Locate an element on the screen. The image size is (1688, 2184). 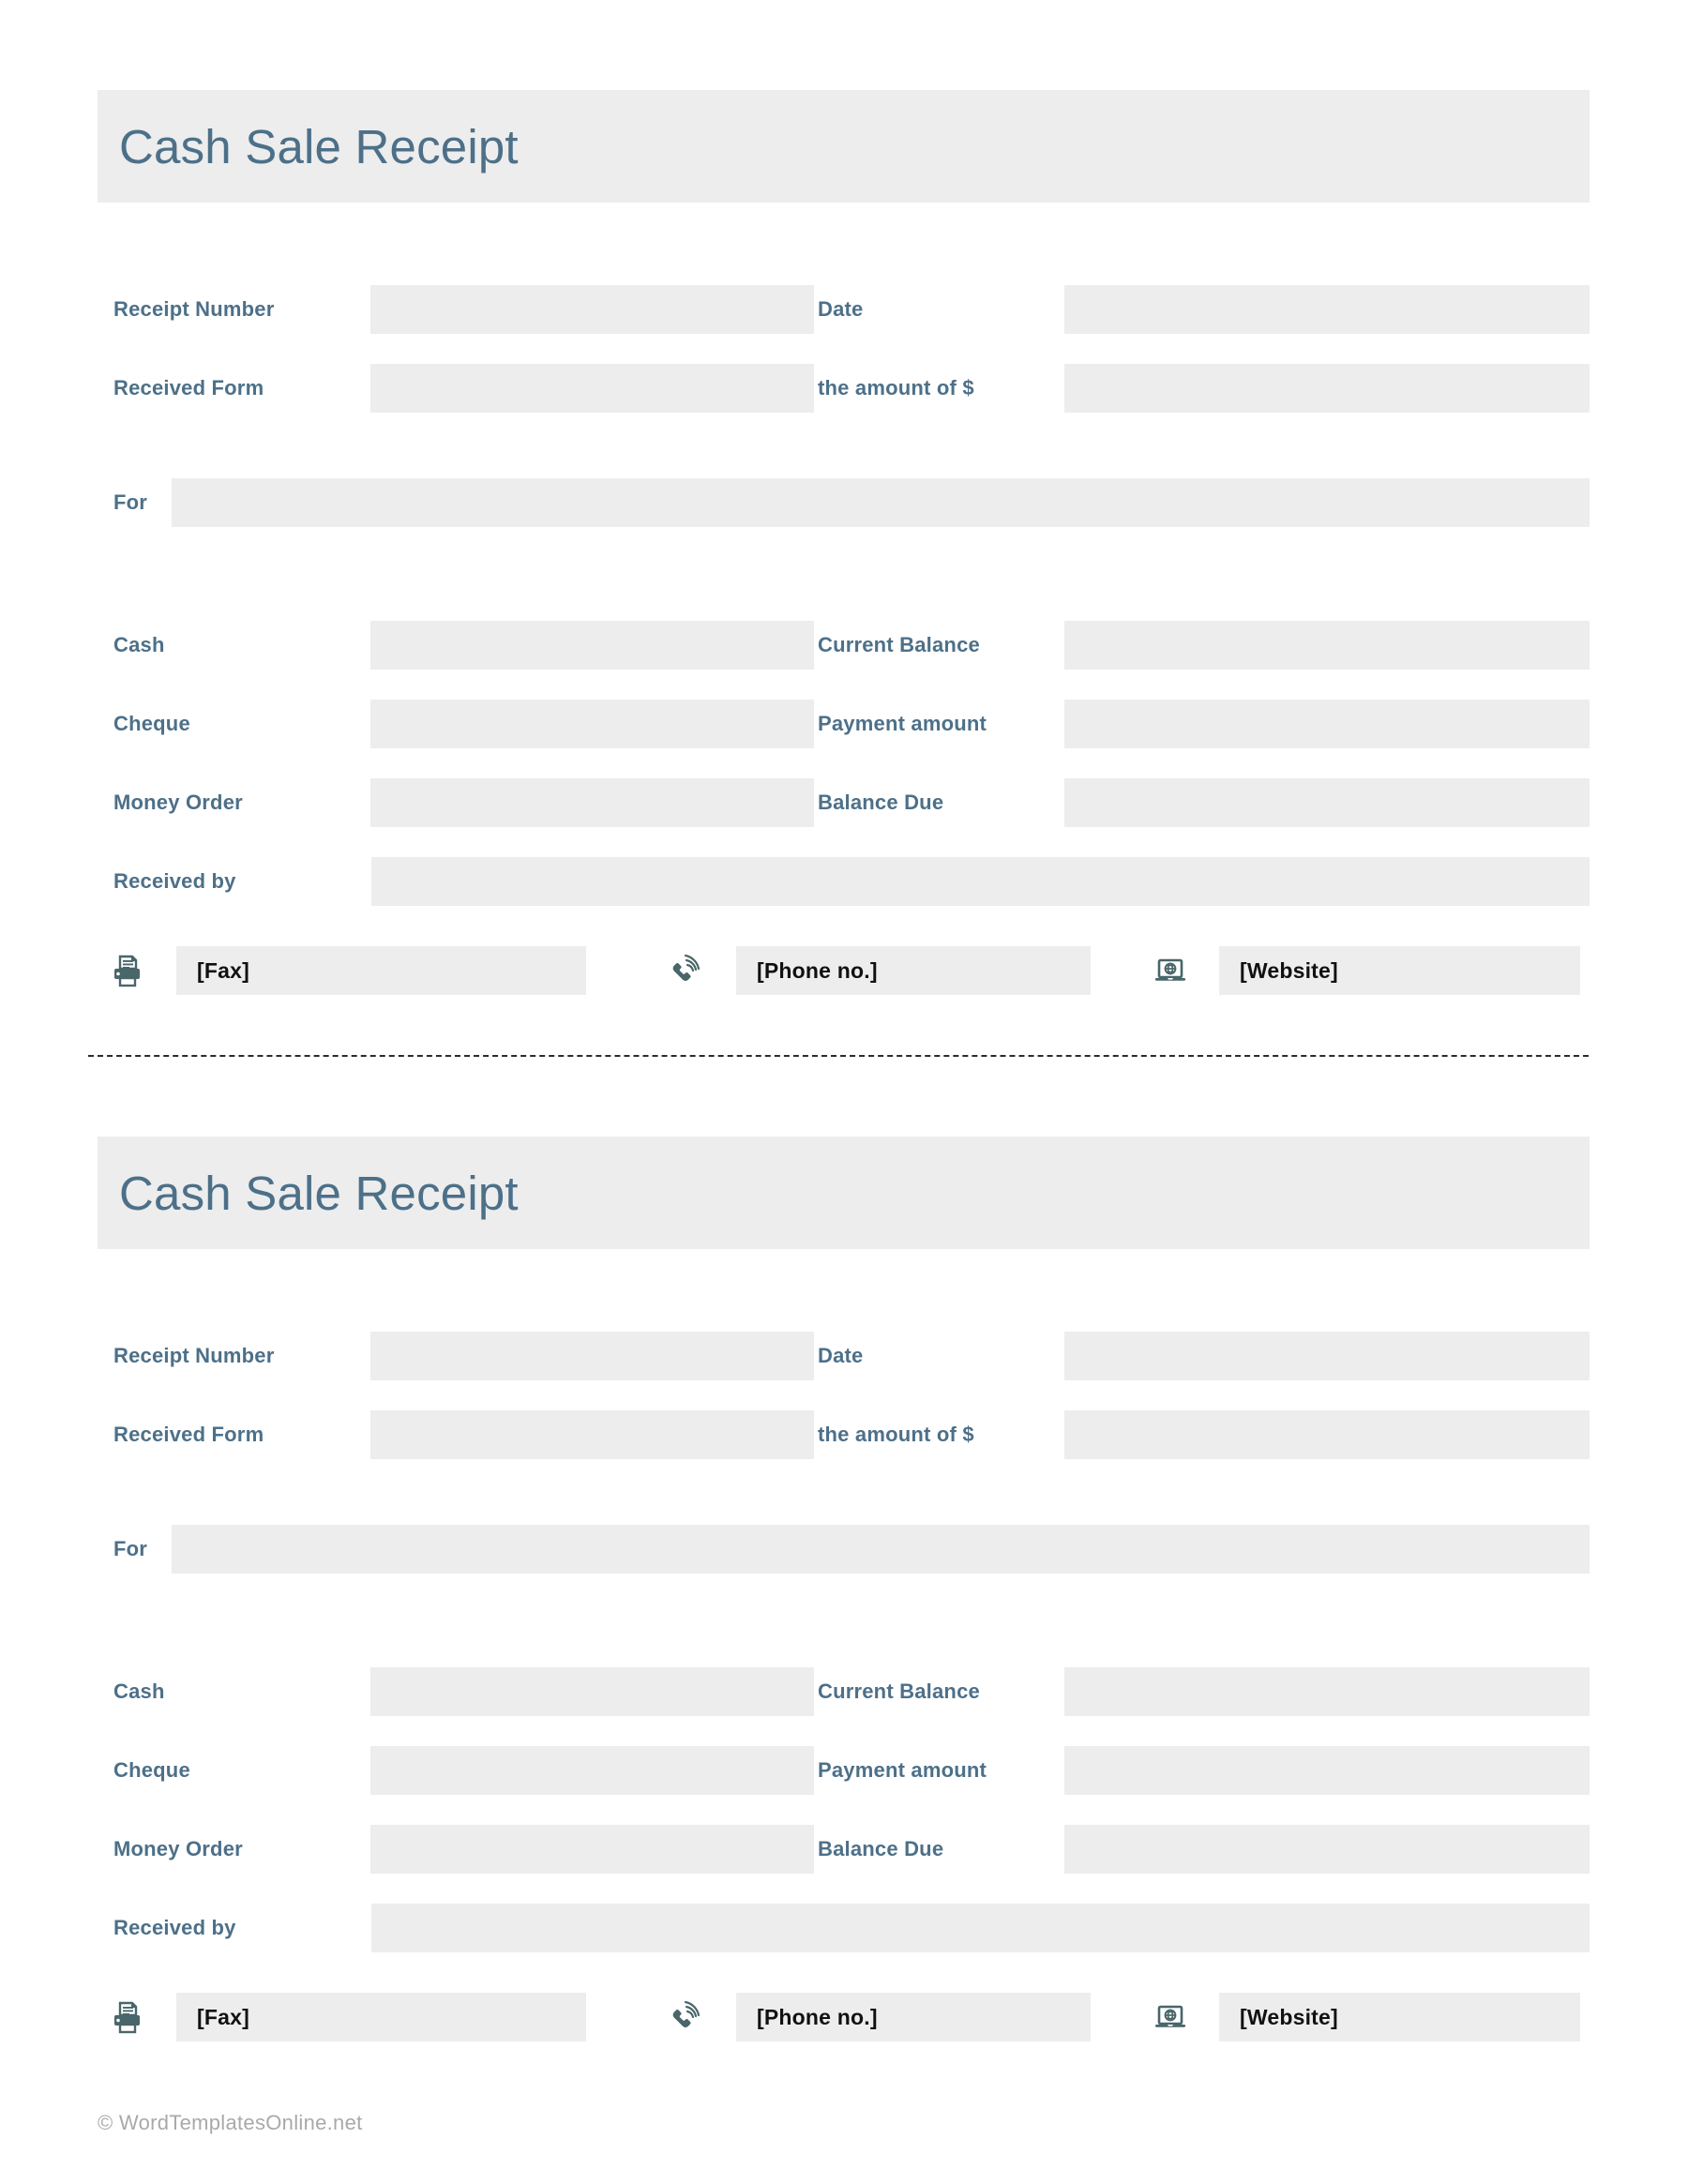
cut-line-divider is located at coordinates (838, 1056).